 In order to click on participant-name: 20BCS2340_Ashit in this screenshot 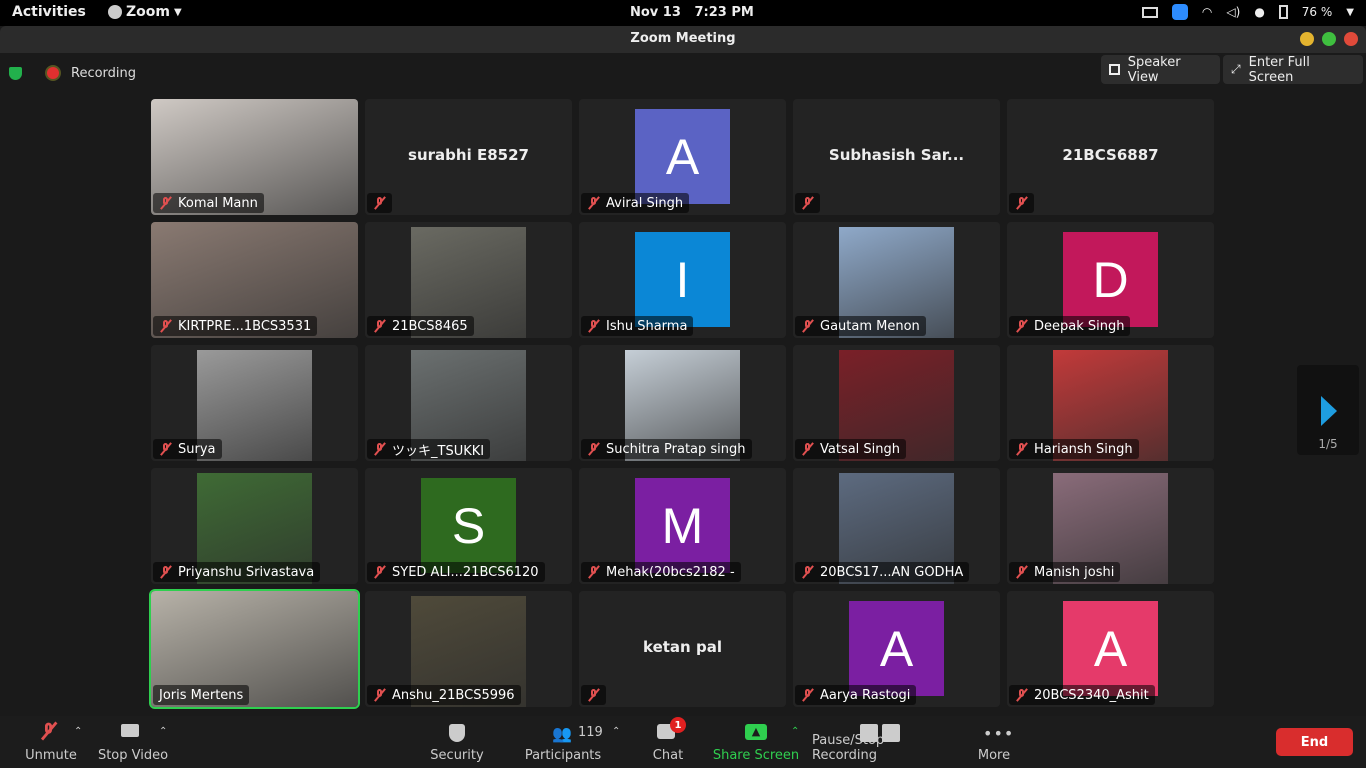, I will do `click(1091, 695)`.